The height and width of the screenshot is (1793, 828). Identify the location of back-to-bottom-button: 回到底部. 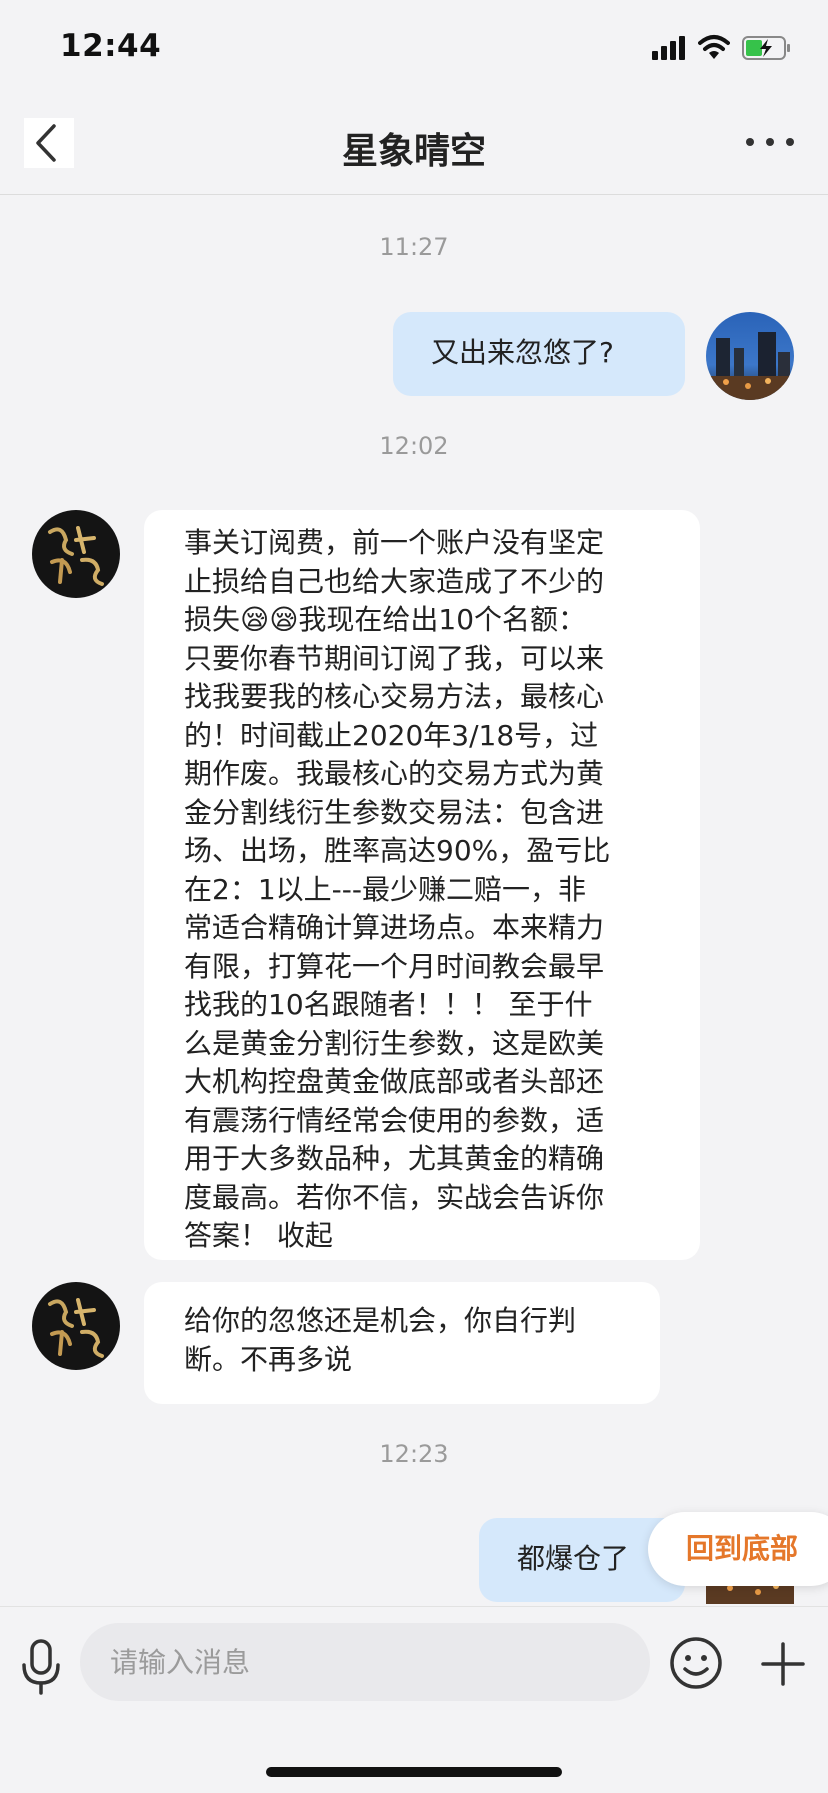
(738, 1549).